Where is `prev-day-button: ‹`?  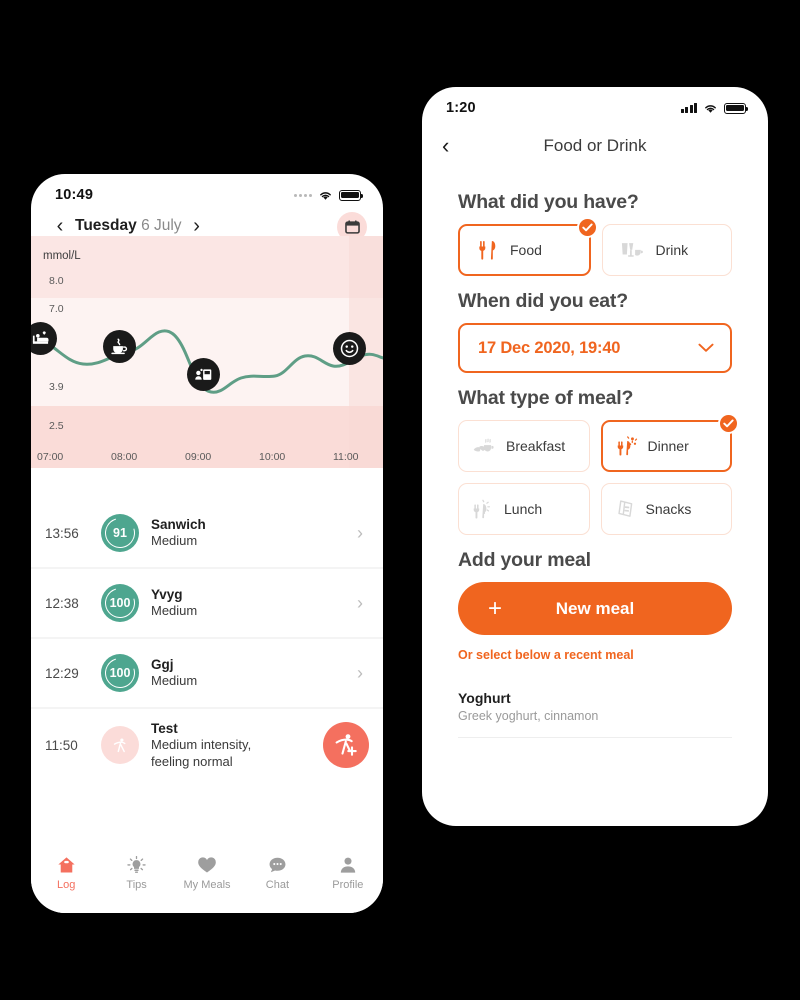 prev-day-button: ‹ is located at coordinates (60, 226).